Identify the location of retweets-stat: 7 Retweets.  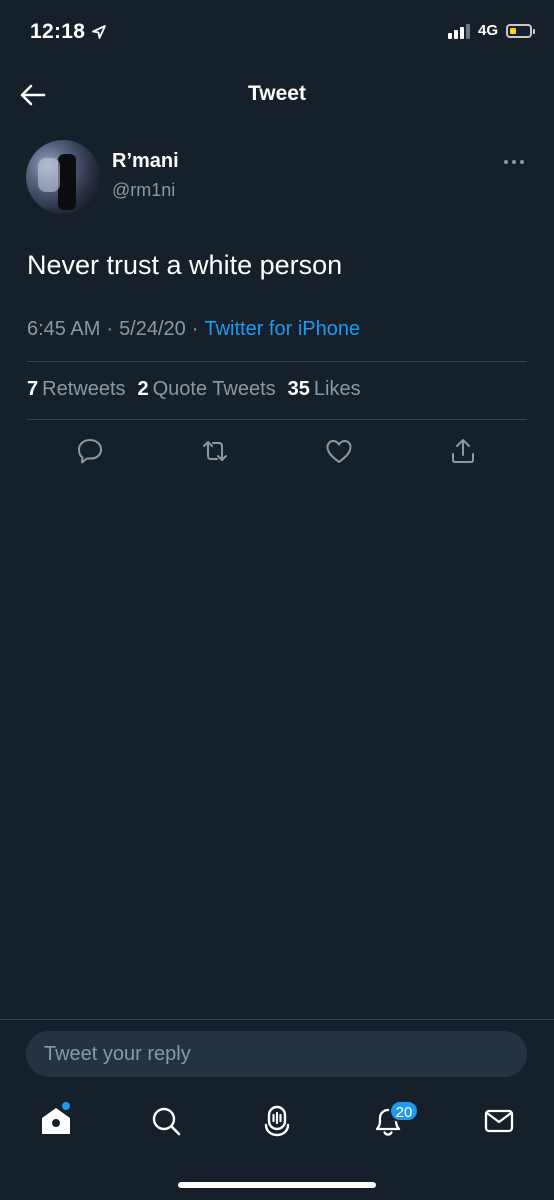
(76, 389).